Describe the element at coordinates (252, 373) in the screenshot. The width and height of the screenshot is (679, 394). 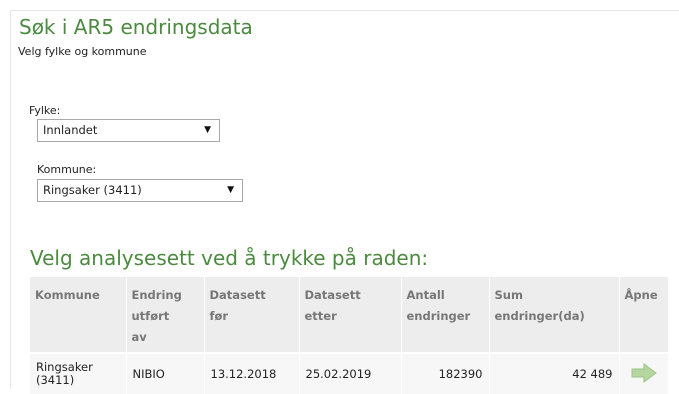
I see `cell-datasett-for: 13.12.2018` at that location.